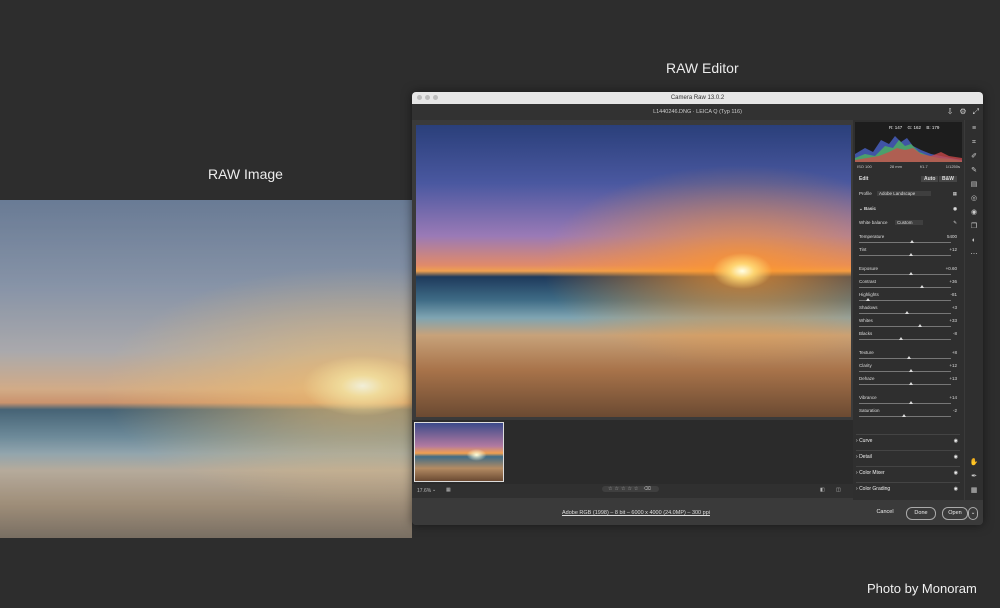 The height and width of the screenshot is (608, 1000). I want to click on eyedropper-icon: ✎, so click(955, 223).